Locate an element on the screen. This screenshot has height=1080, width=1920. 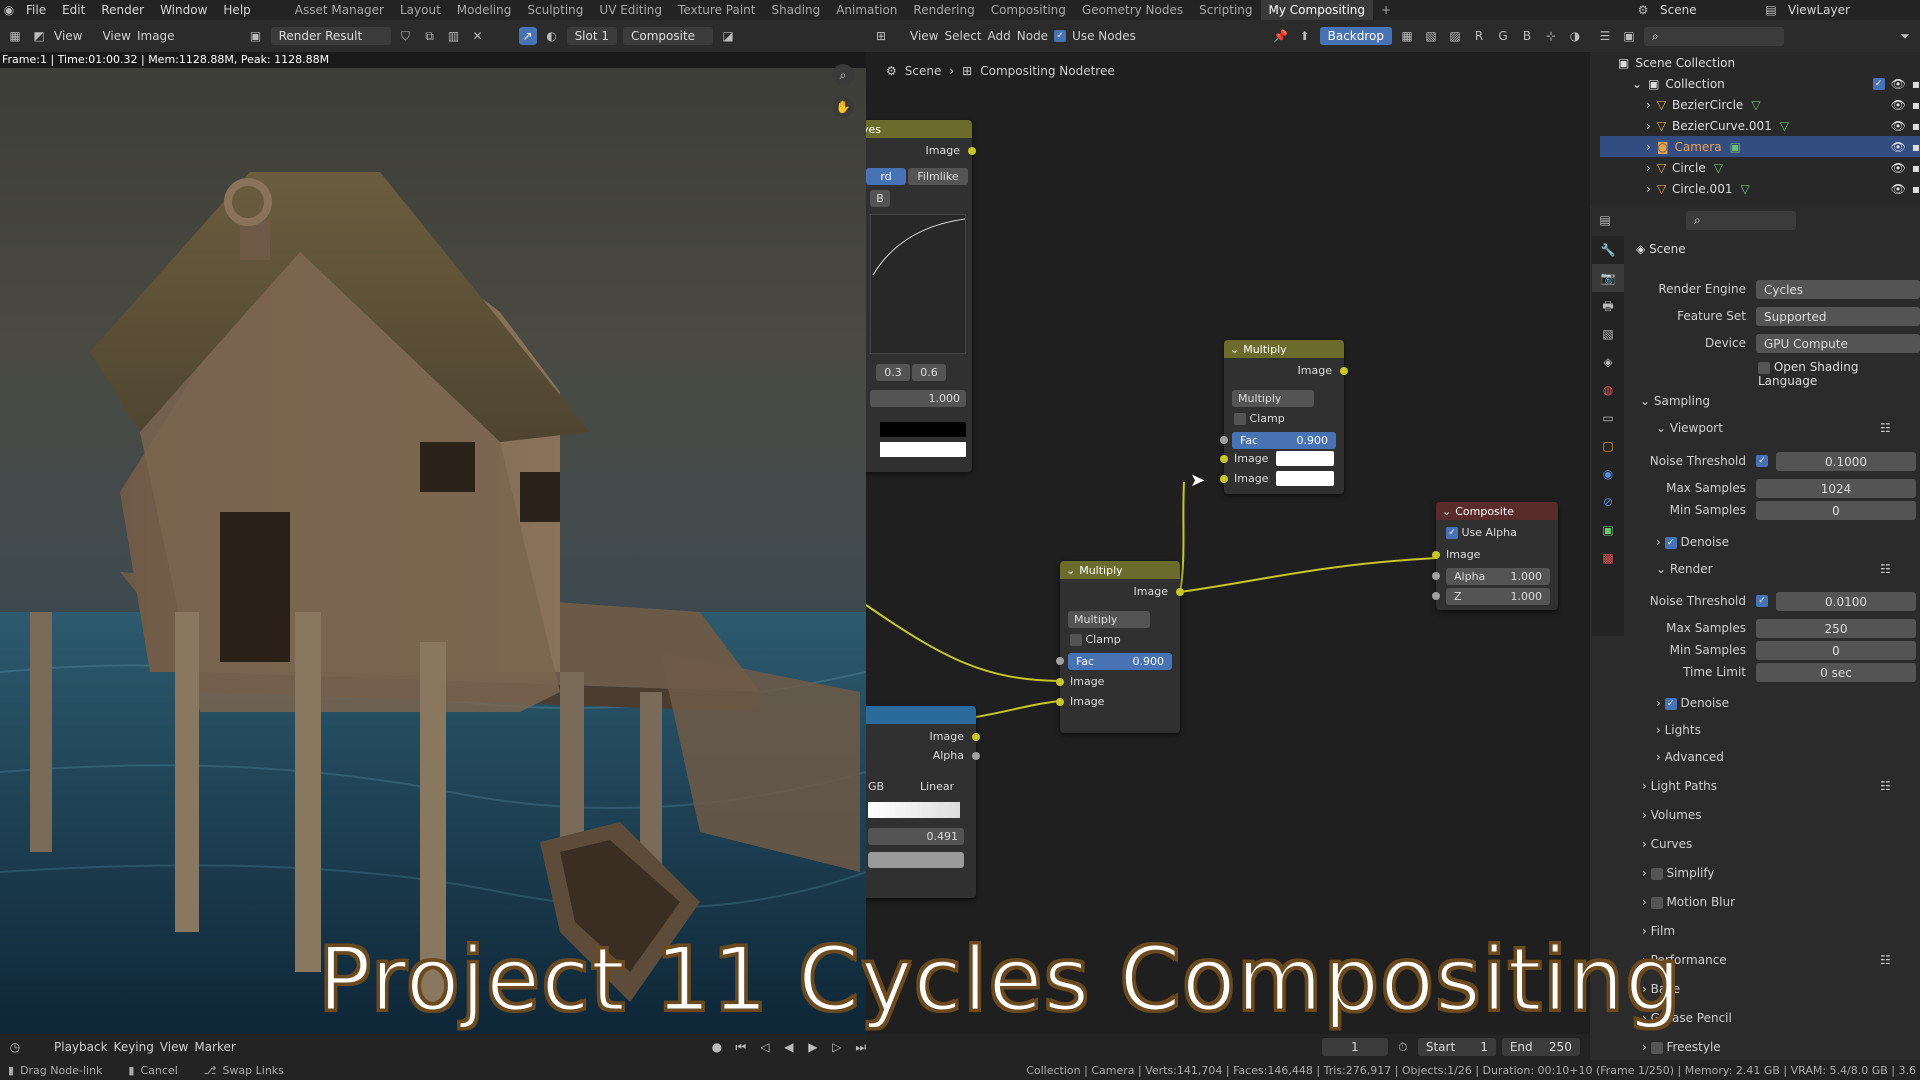
texture-tab-icon: ▩ is located at coordinates (1608, 558).